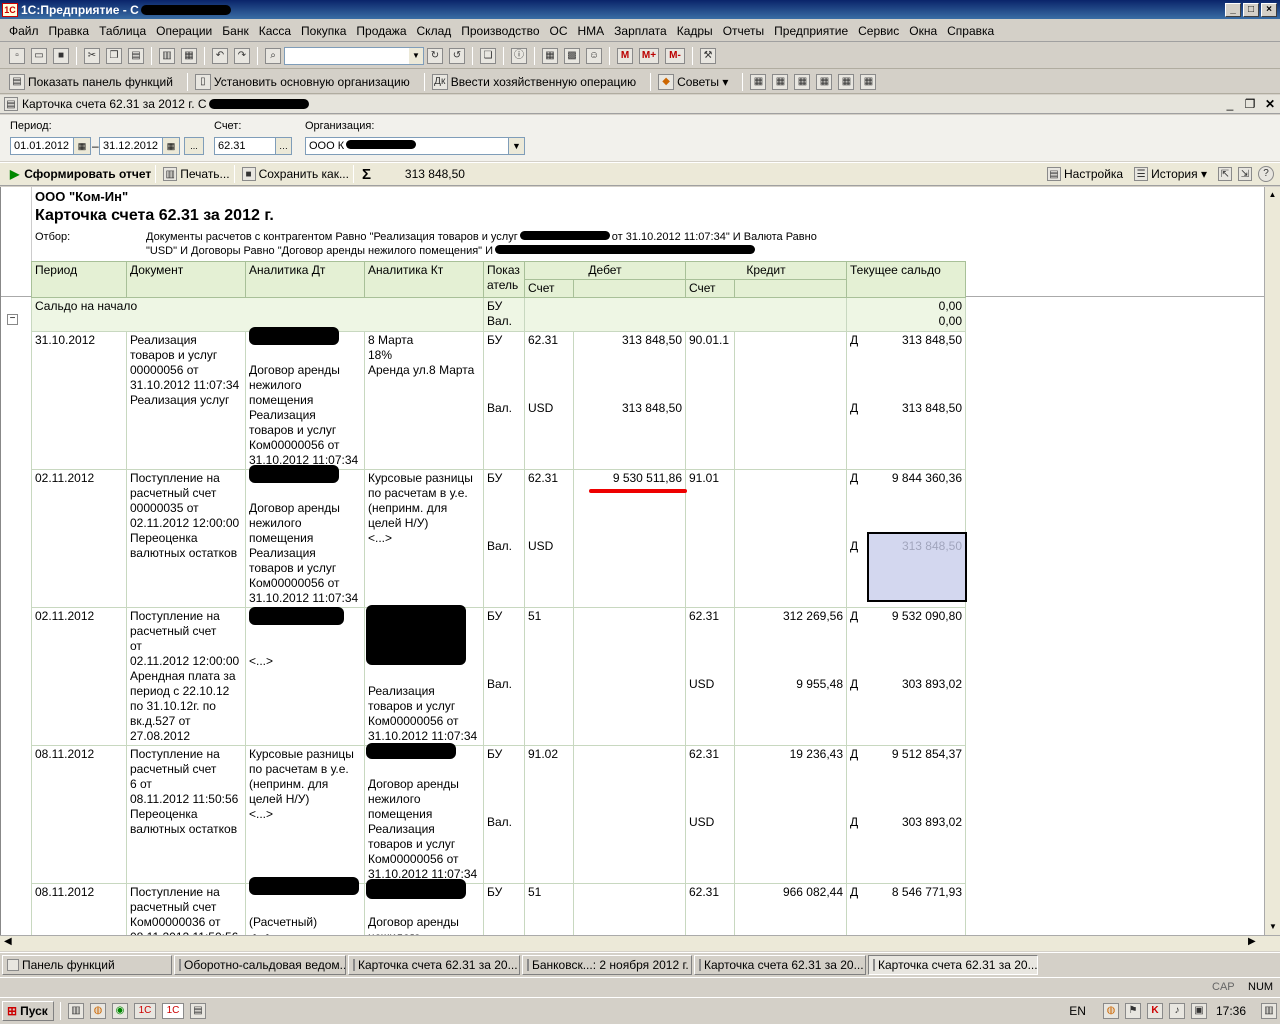 The width and height of the screenshot is (1280, 1024). Describe the element at coordinates (1077, 1011) in the screenshot. I see `language-indicator: EN` at that location.